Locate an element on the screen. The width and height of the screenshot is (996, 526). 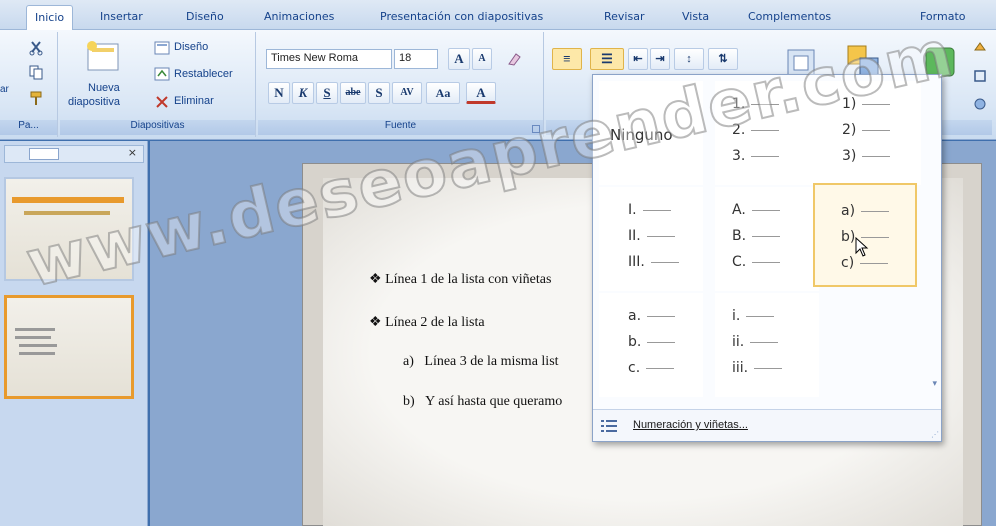
marker: II. is located at coordinates (634, 236).